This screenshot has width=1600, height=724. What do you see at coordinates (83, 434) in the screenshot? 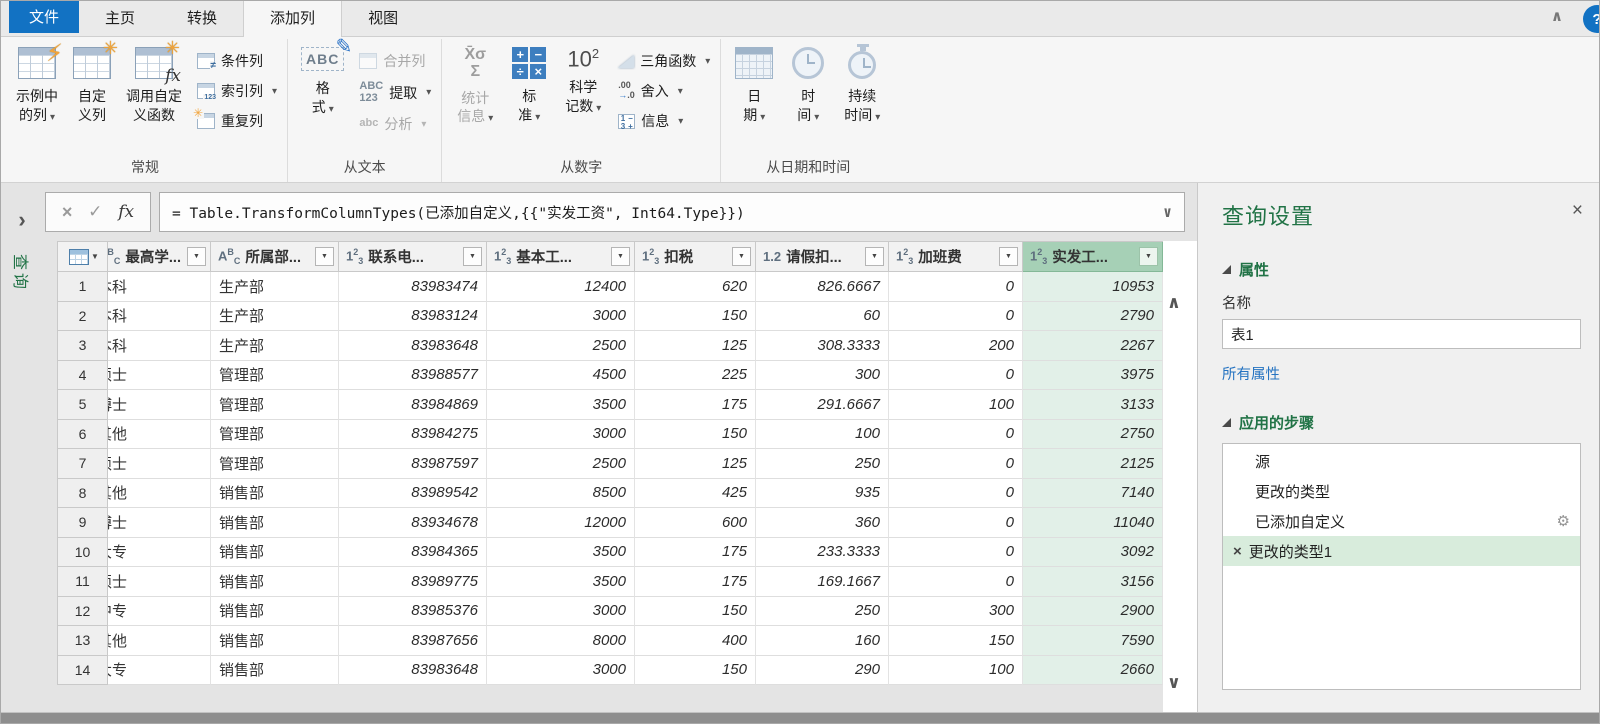
I see `row-number: 6` at bounding box center [83, 434].